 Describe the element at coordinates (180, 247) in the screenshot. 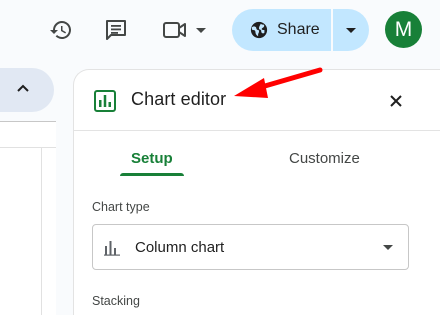

I see `chart-type-value: Column chart` at that location.